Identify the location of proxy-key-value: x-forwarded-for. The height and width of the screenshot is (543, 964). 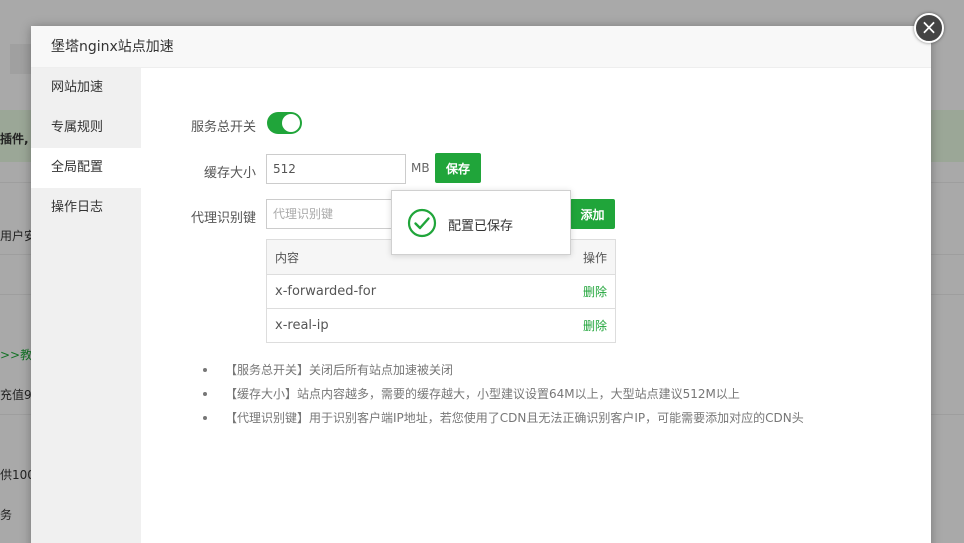
(326, 291).